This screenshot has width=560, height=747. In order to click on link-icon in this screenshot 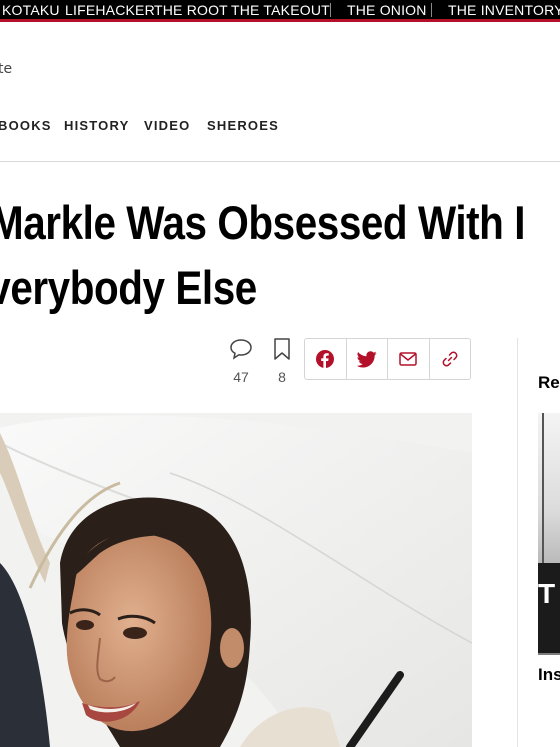, I will do `click(450, 359)`.